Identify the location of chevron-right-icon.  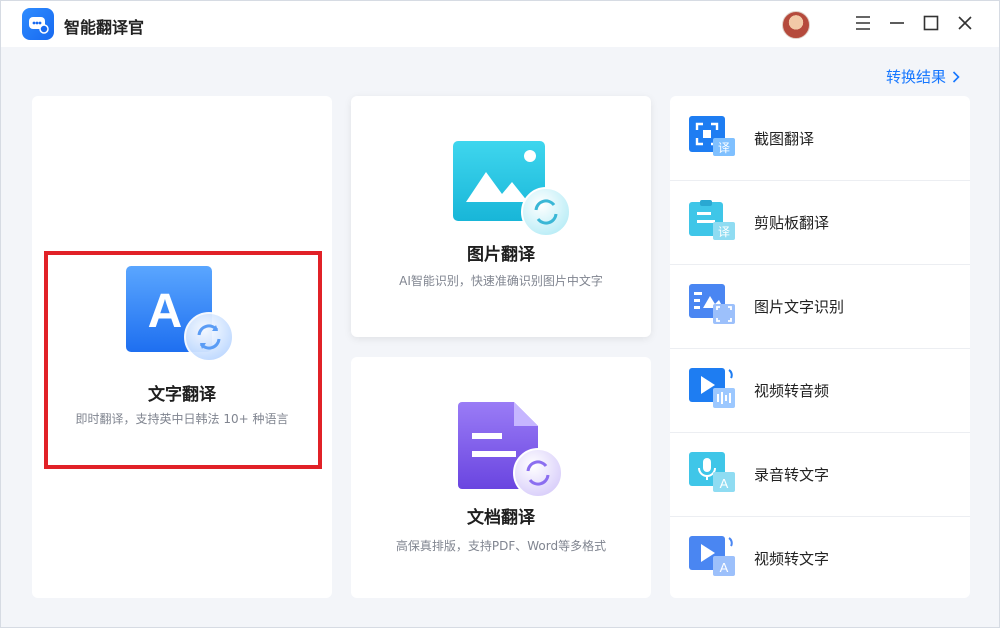
(956, 76).